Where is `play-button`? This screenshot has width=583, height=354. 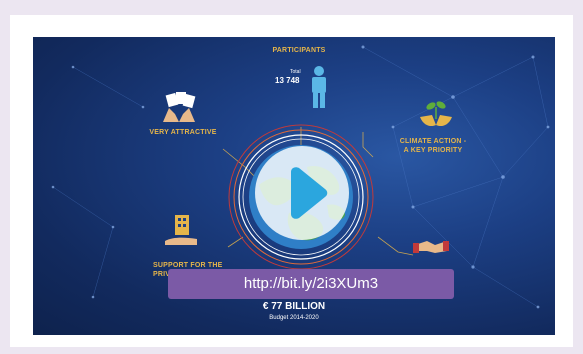
play-button is located at coordinates (302, 193).